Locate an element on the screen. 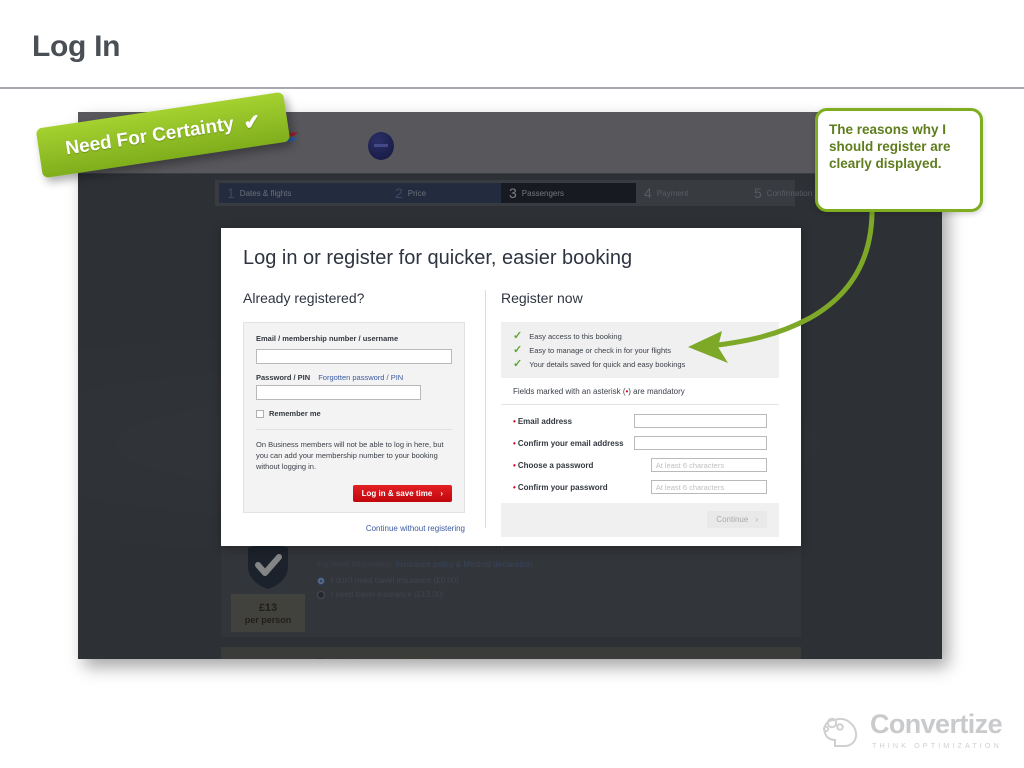 The image size is (1024, 768). password-label-row: Password / PIN Forgotten password / PIN is located at coordinates (354, 377).